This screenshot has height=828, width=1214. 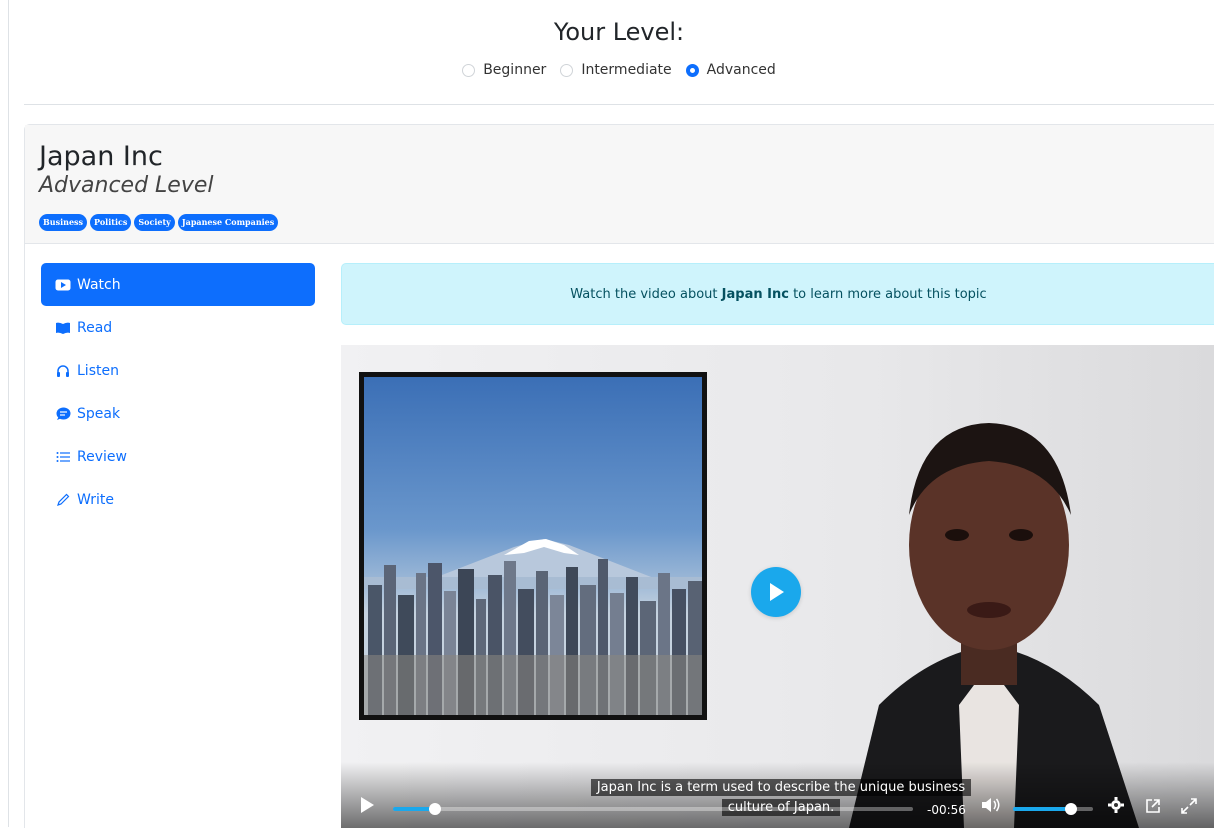 I want to click on tag-politics: Politics, so click(x=111, y=222).